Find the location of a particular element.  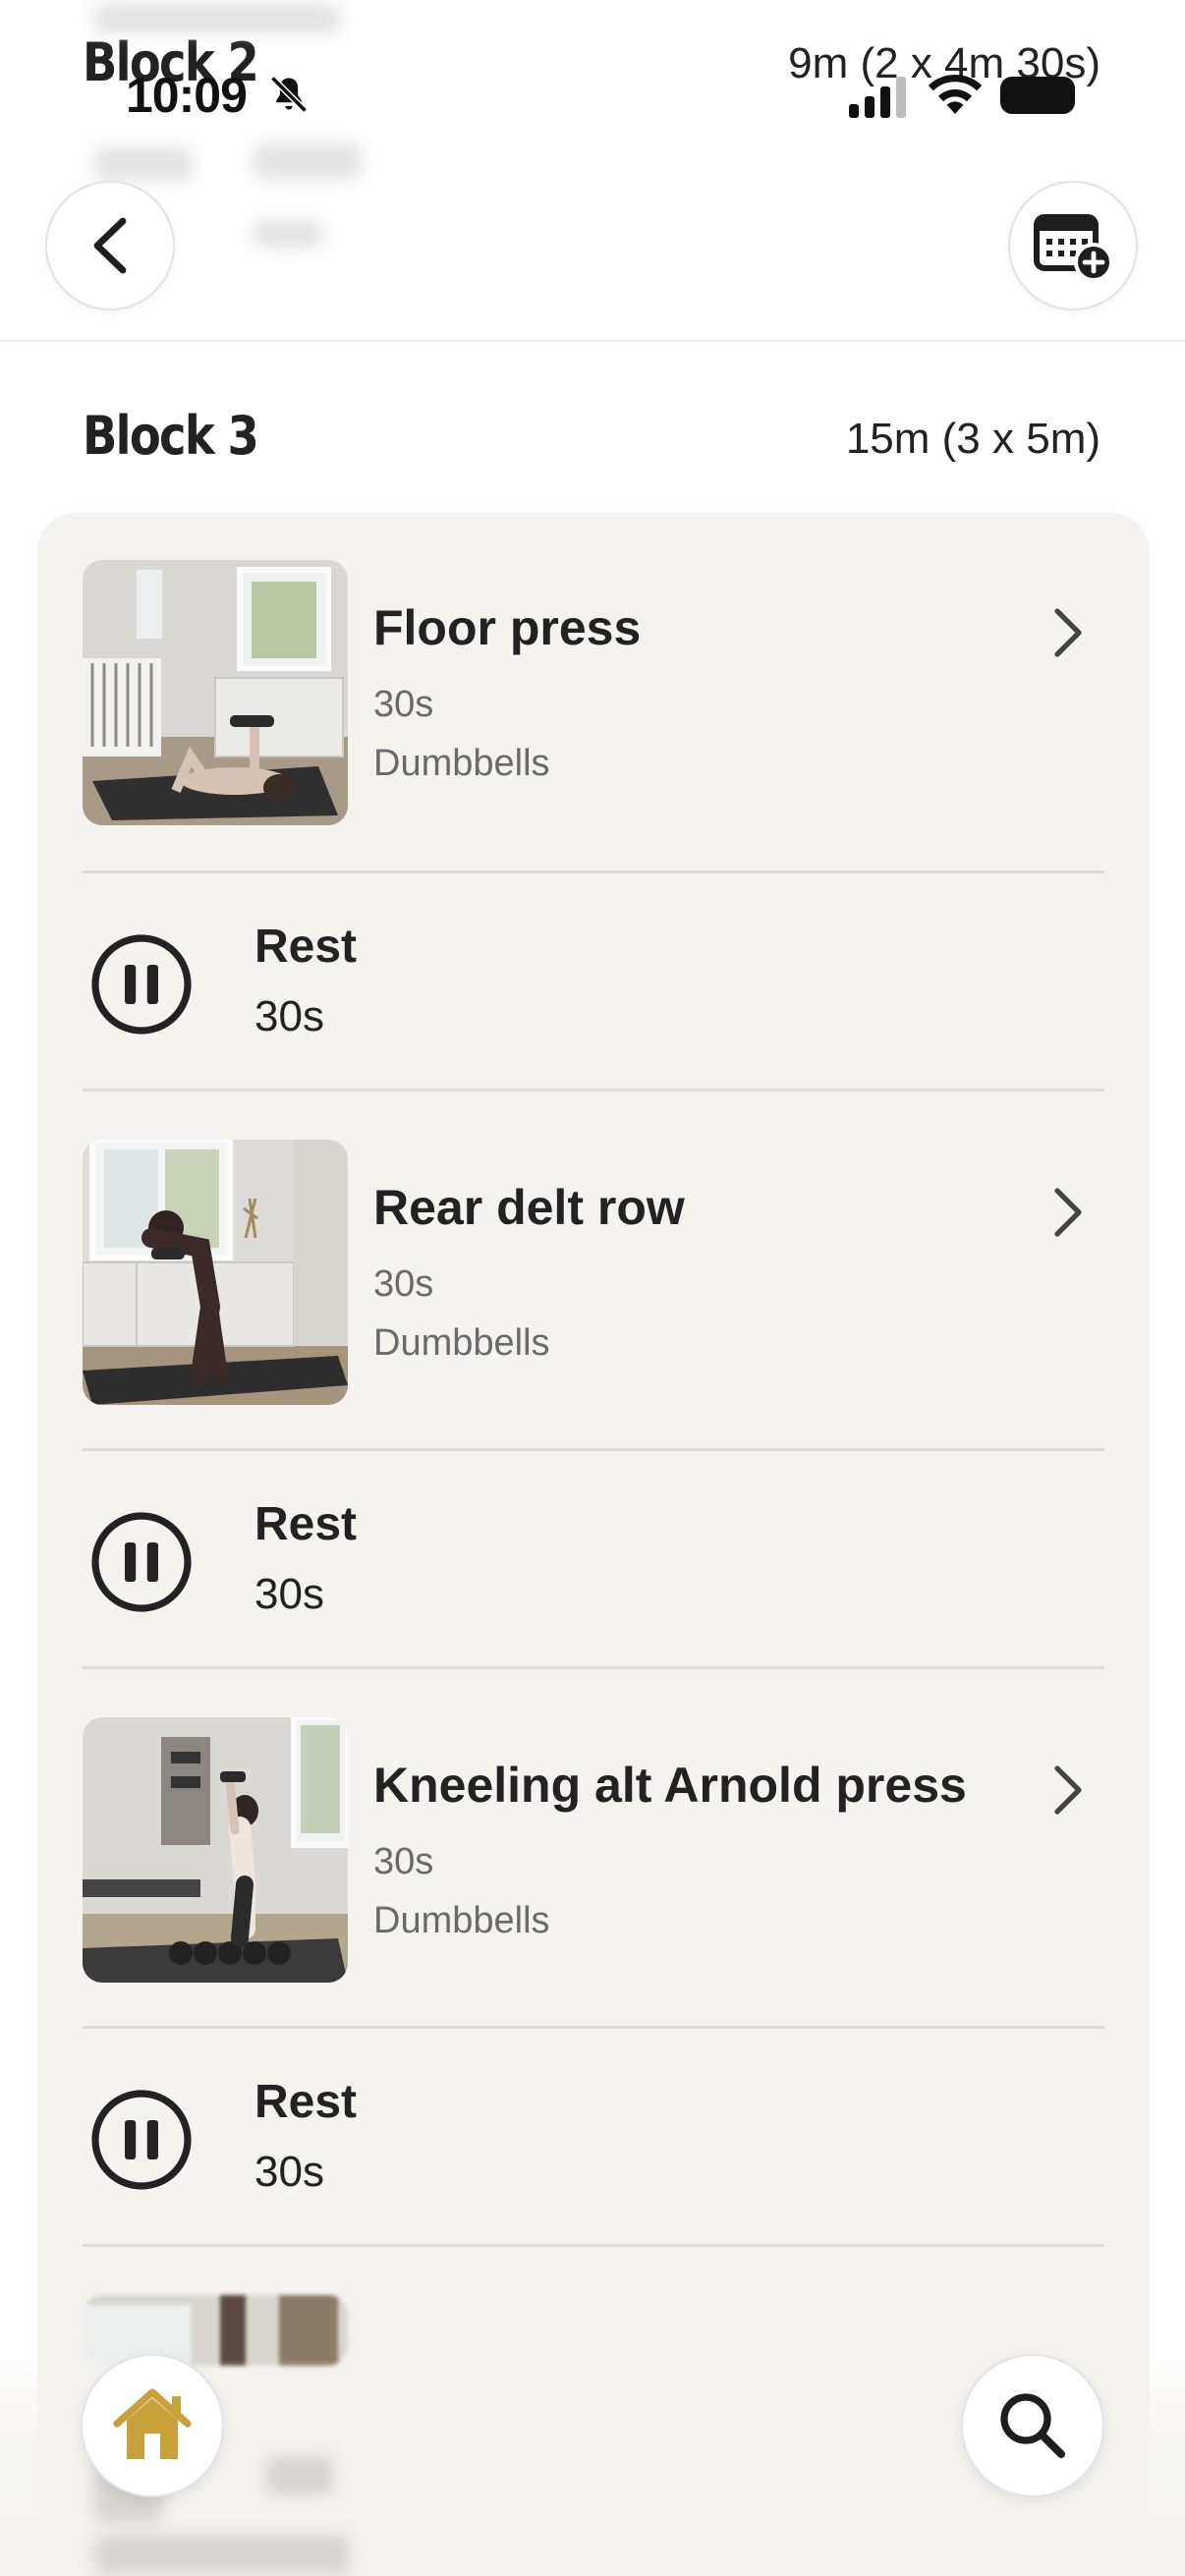

exercise-name: Kneeling alt Arnold press is located at coordinates (670, 1785).